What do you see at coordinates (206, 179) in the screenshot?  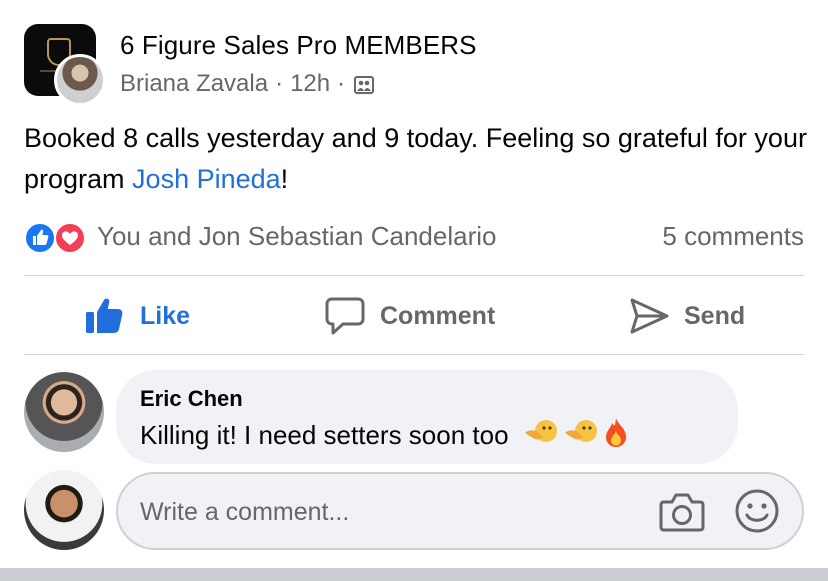 I see `mention-link: Josh Pineda` at bounding box center [206, 179].